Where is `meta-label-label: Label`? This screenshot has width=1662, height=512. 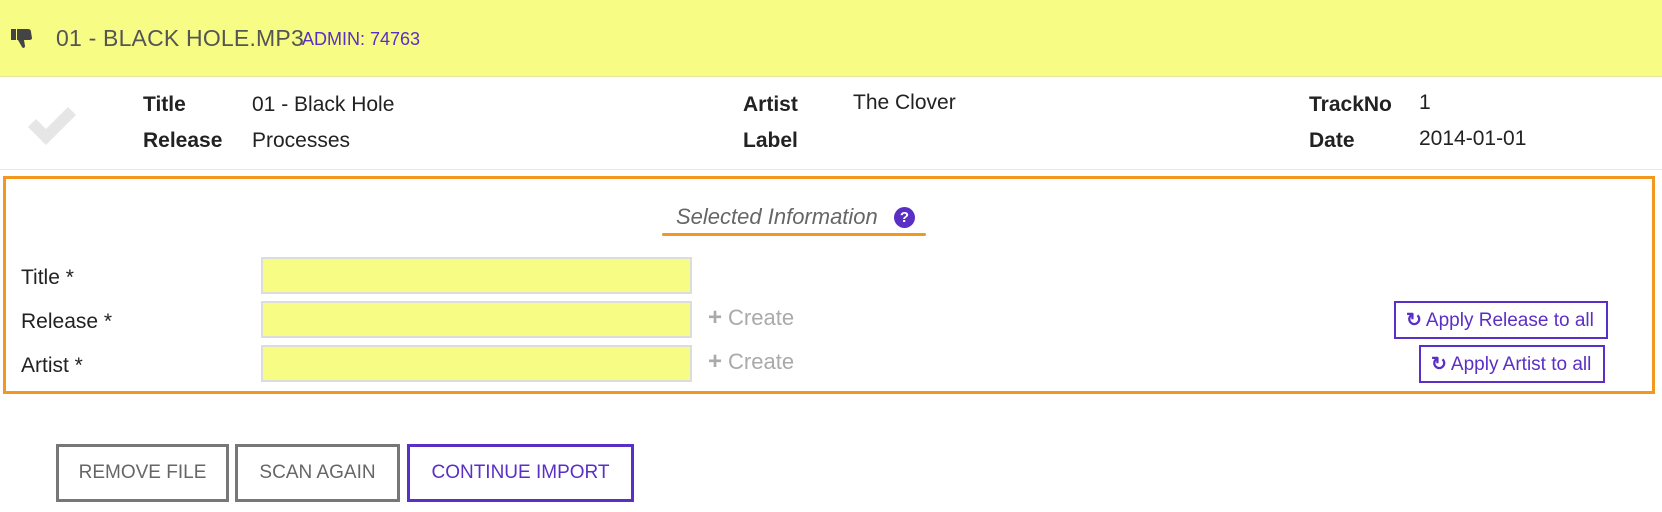 meta-label-label: Label is located at coordinates (770, 140).